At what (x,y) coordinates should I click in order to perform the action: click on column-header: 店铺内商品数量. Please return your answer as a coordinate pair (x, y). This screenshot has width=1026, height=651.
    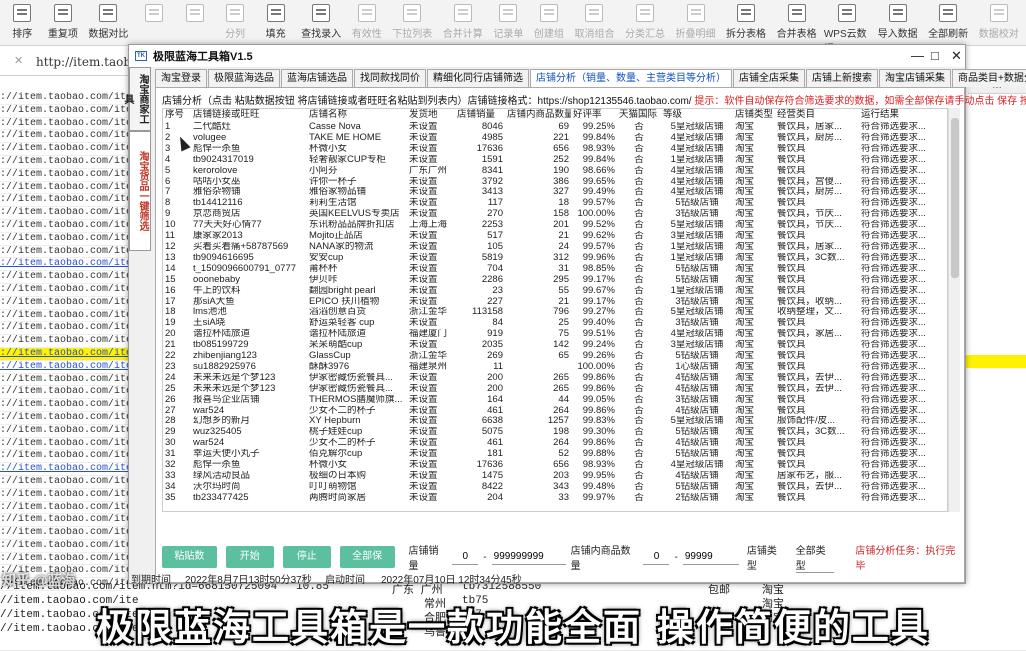
    Looking at the image, I should click on (538, 115).